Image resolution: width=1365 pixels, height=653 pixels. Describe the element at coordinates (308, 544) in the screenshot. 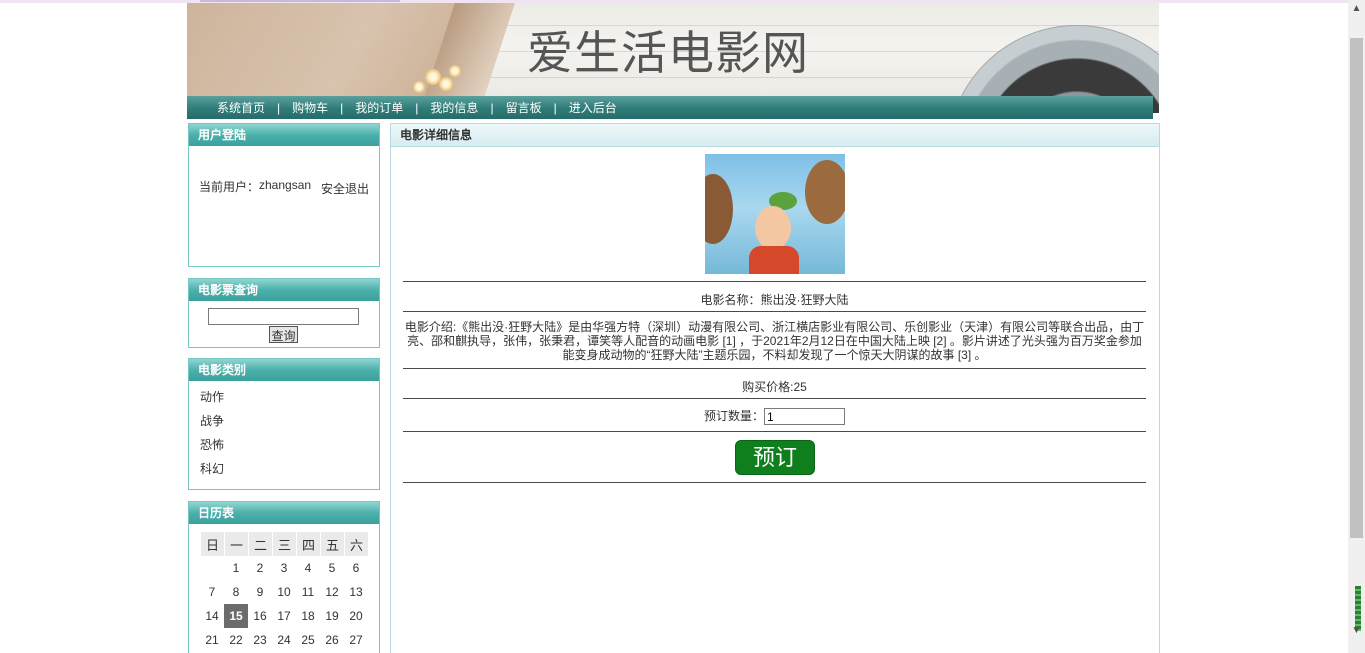

I see `calendar-weekday: 四` at that location.